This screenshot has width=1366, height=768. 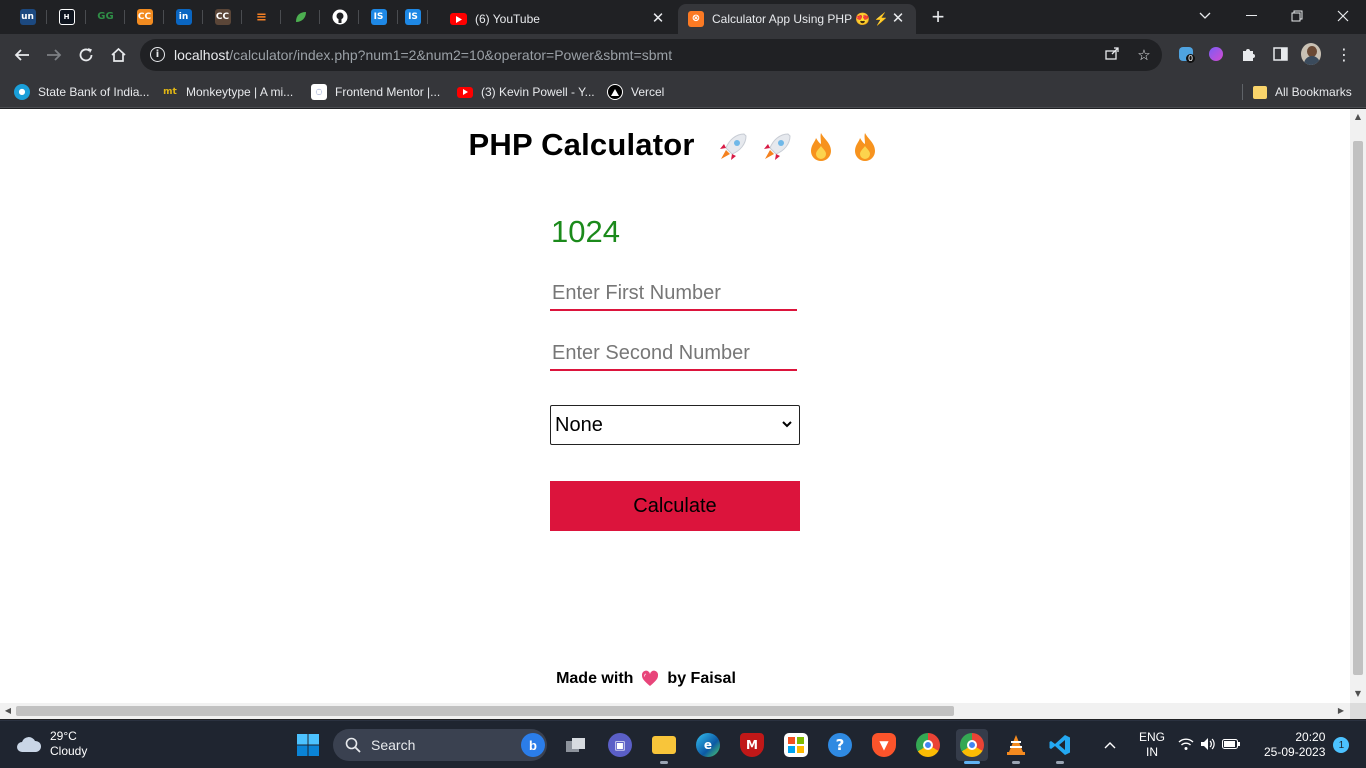 I want to click on fire-icon, so click(x=820, y=146).